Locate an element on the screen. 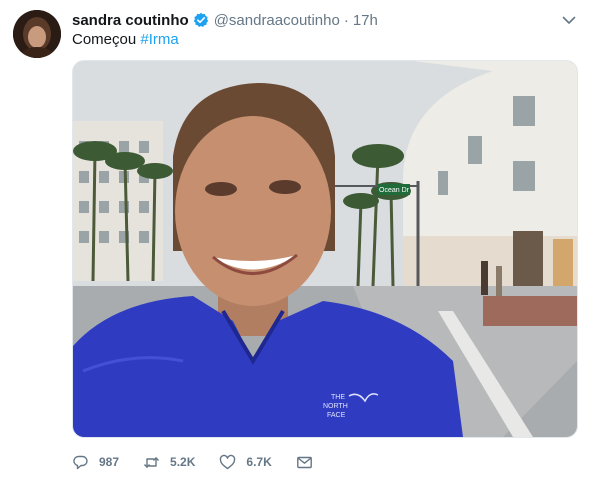  user-handle: @sandraacoutinho is located at coordinates (277, 20).